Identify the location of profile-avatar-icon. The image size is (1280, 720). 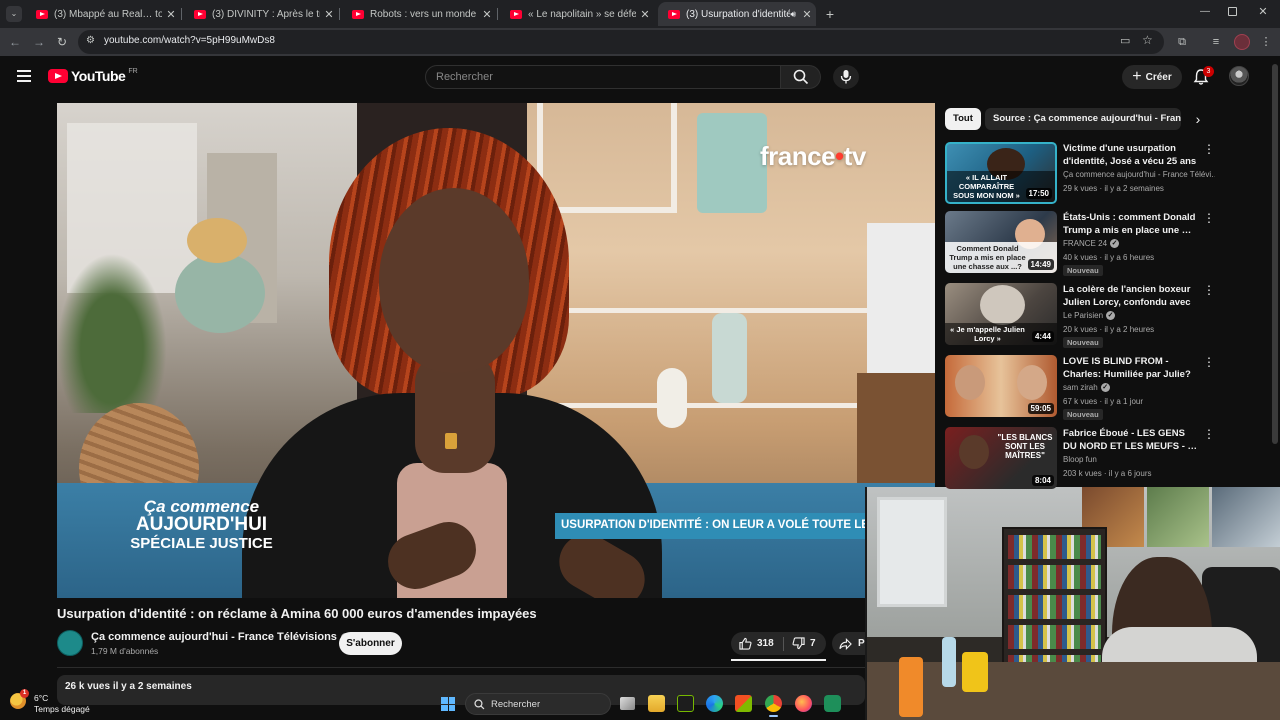
(1242, 42).